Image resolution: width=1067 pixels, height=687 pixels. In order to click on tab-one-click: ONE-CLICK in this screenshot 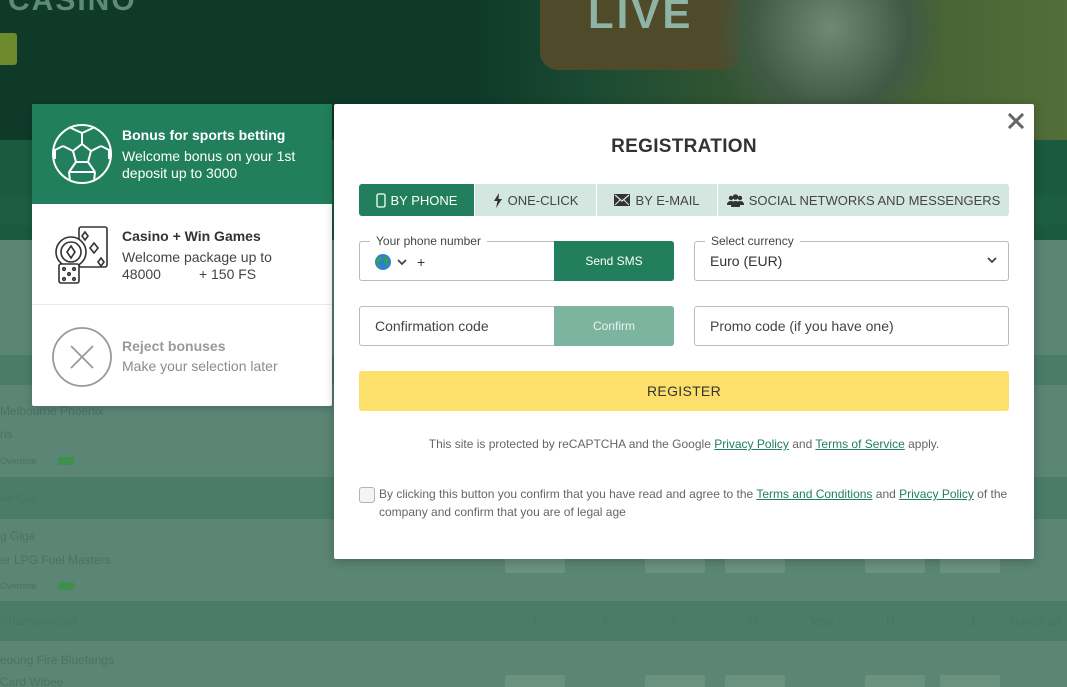, I will do `click(536, 200)`.